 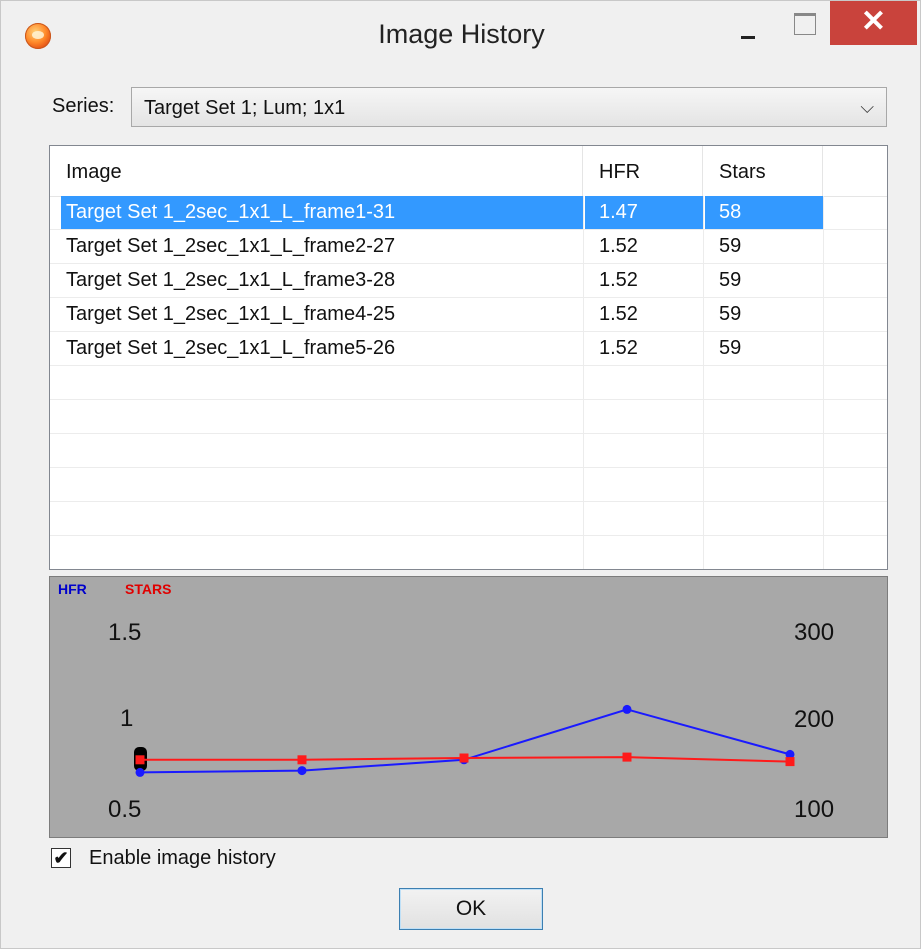 I want to click on close-button: ✕, so click(x=873, y=23).